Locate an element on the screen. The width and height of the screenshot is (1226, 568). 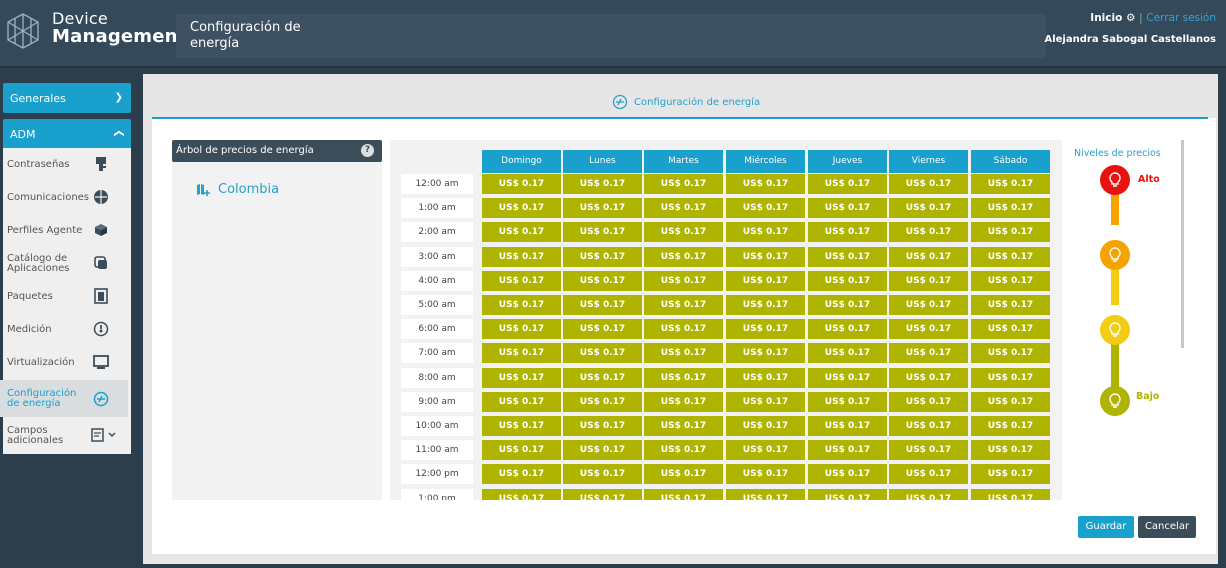
sidebar-item-catalogo: Catálogo de Aplicaciones is located at coordinates (64, 263).